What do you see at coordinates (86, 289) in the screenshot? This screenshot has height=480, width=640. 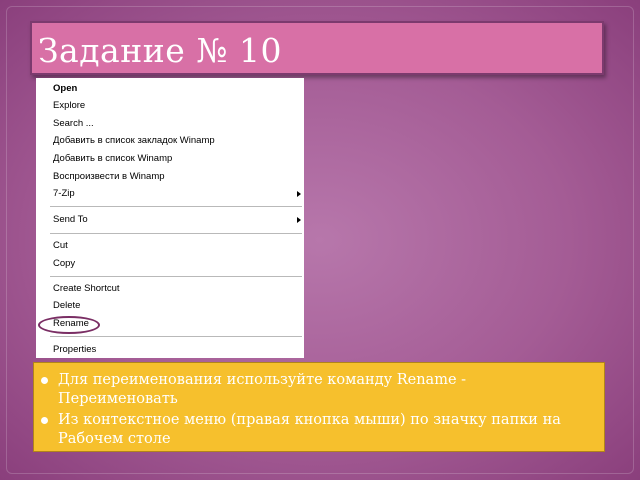 I see `menu-item-create-shortcut: Create Shortcut` at bounding box center [86, 289].